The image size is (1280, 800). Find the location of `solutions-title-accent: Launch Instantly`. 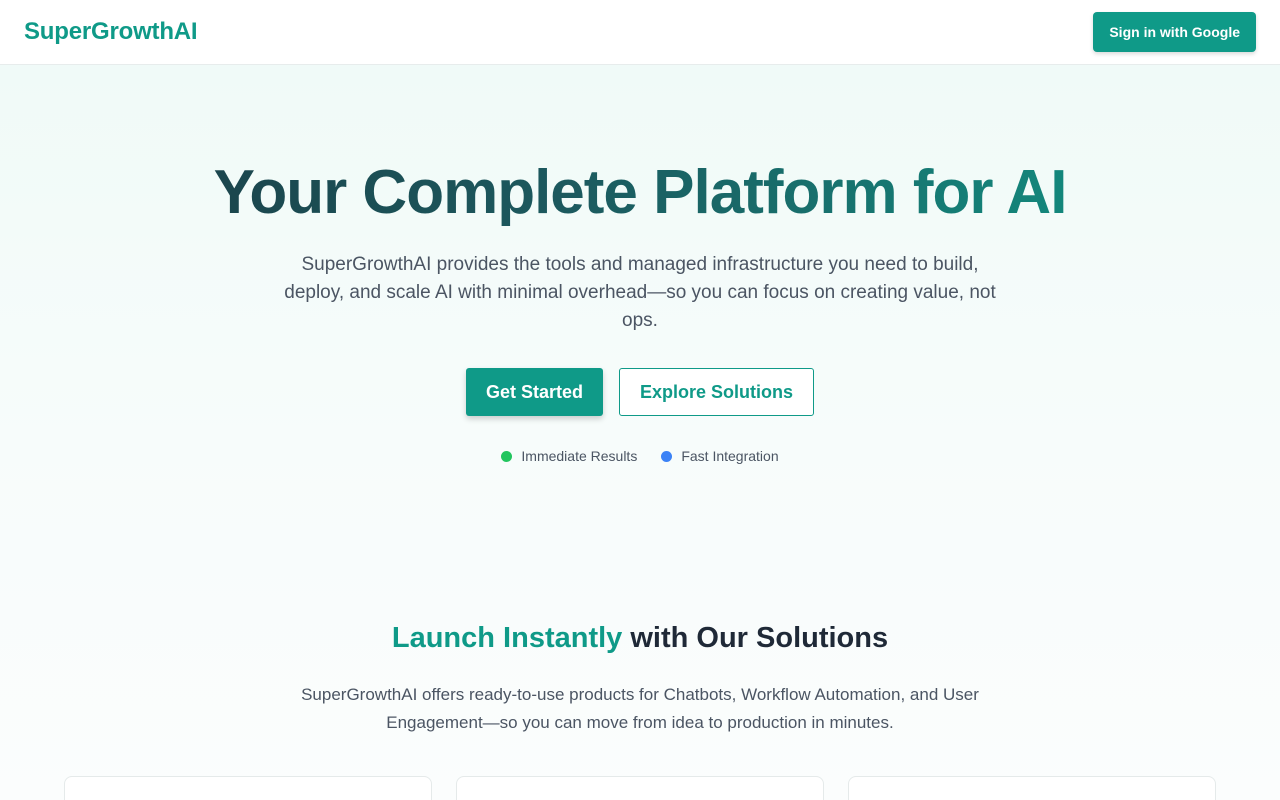

solutions-title-accent: Launch Instantly is located at coordinates (507, 638).